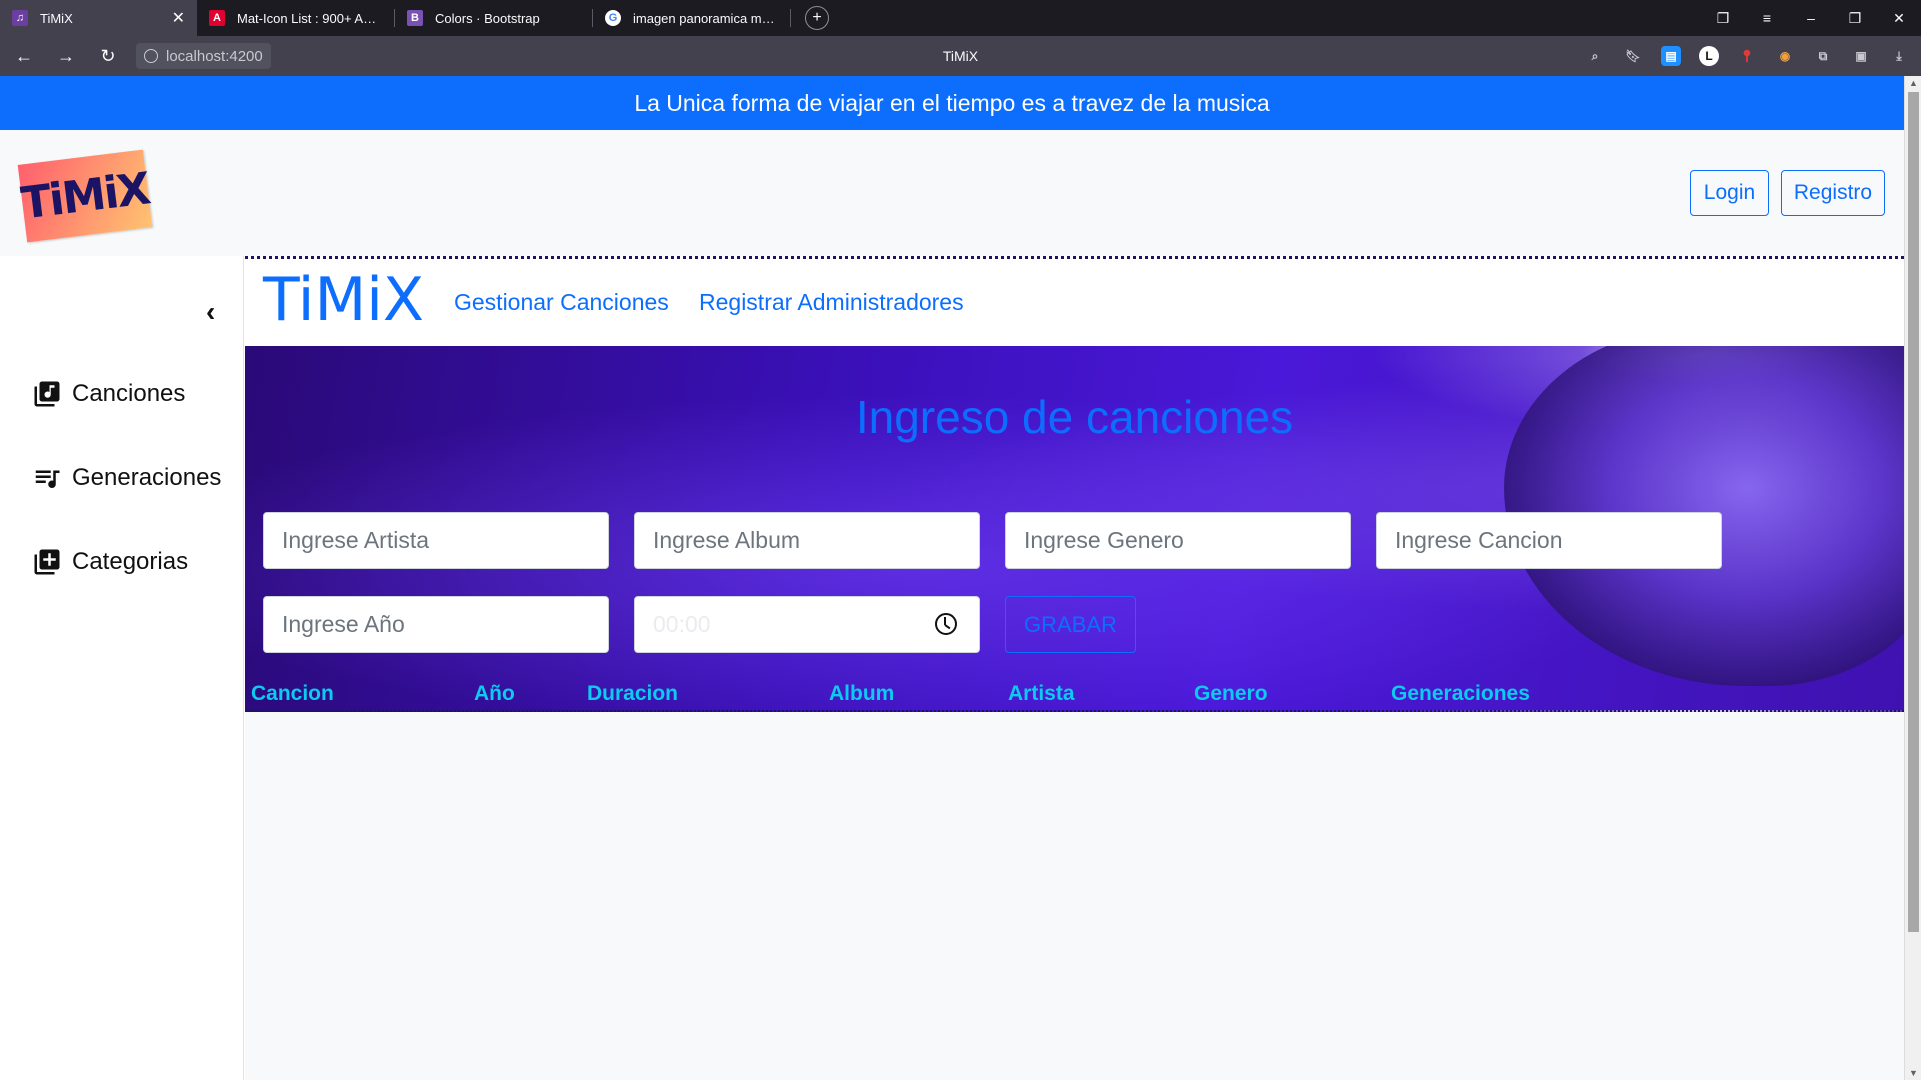  What do you see at coordinates (1041, 693) in the screenshot?
I see `column-header-artista: Artista` at bounding box center [1041, 693].